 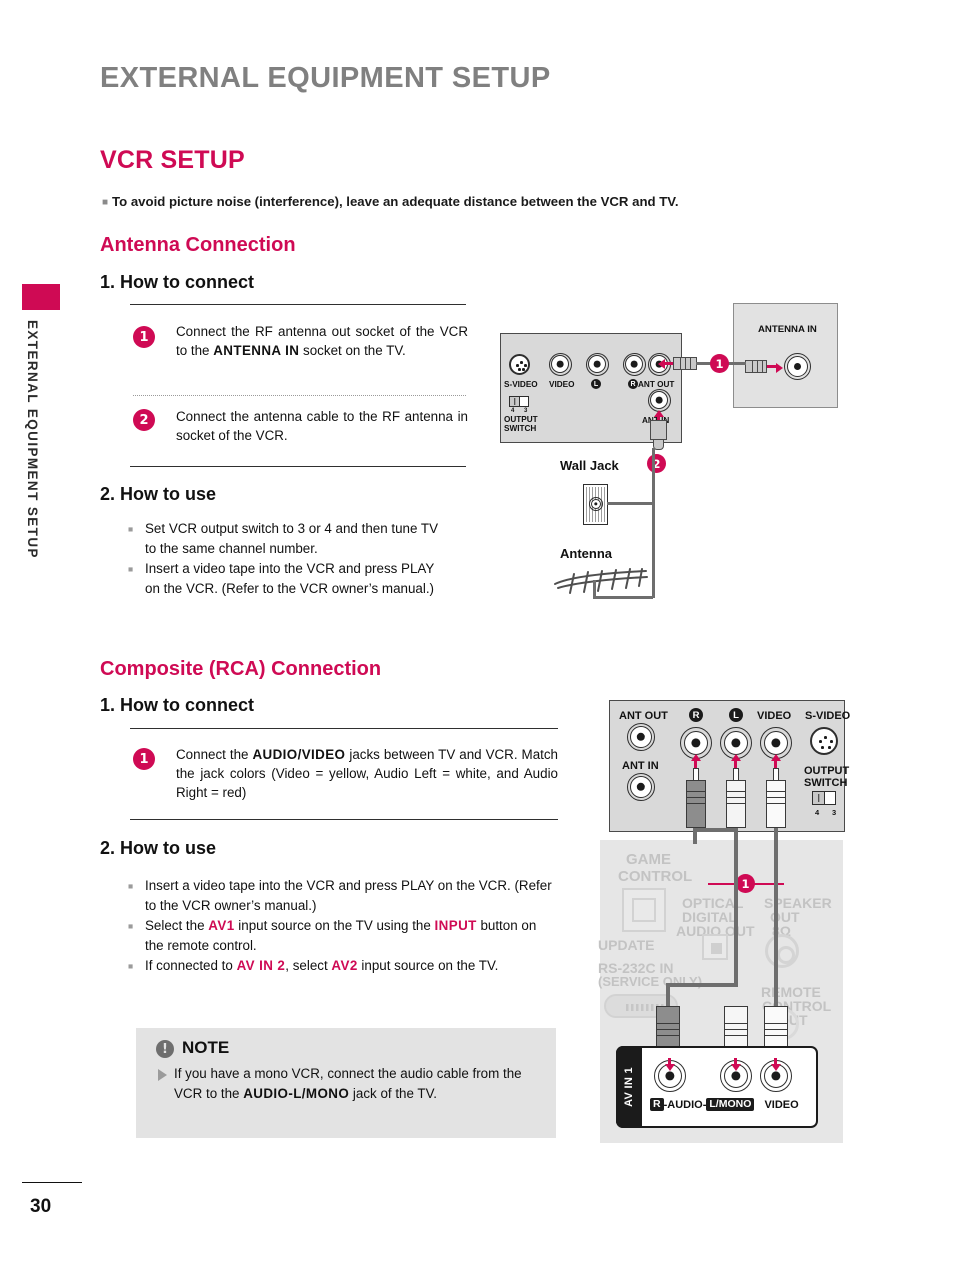 What do you see at coordinates (644, 910) in the screenshot?
I see `game-control-port` at bounding box center [644, 910].